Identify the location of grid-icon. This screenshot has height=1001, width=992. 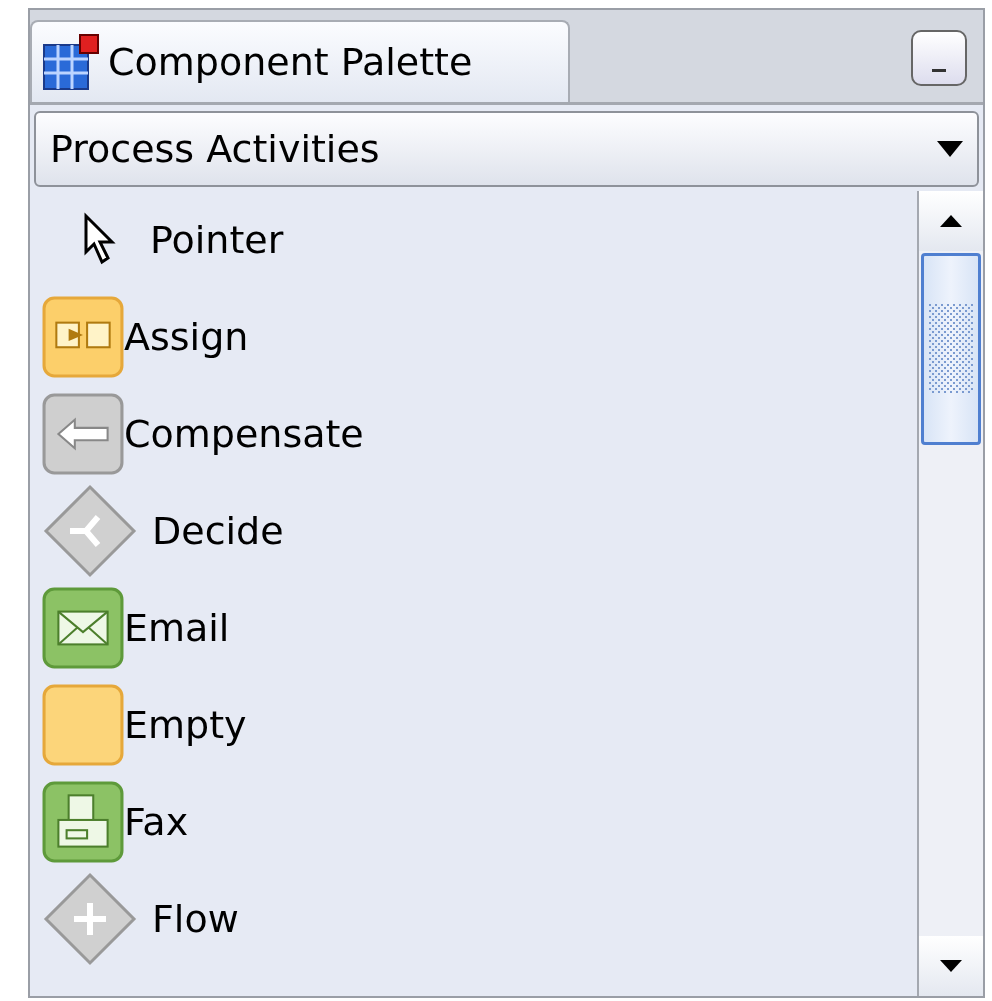
(72, 62).